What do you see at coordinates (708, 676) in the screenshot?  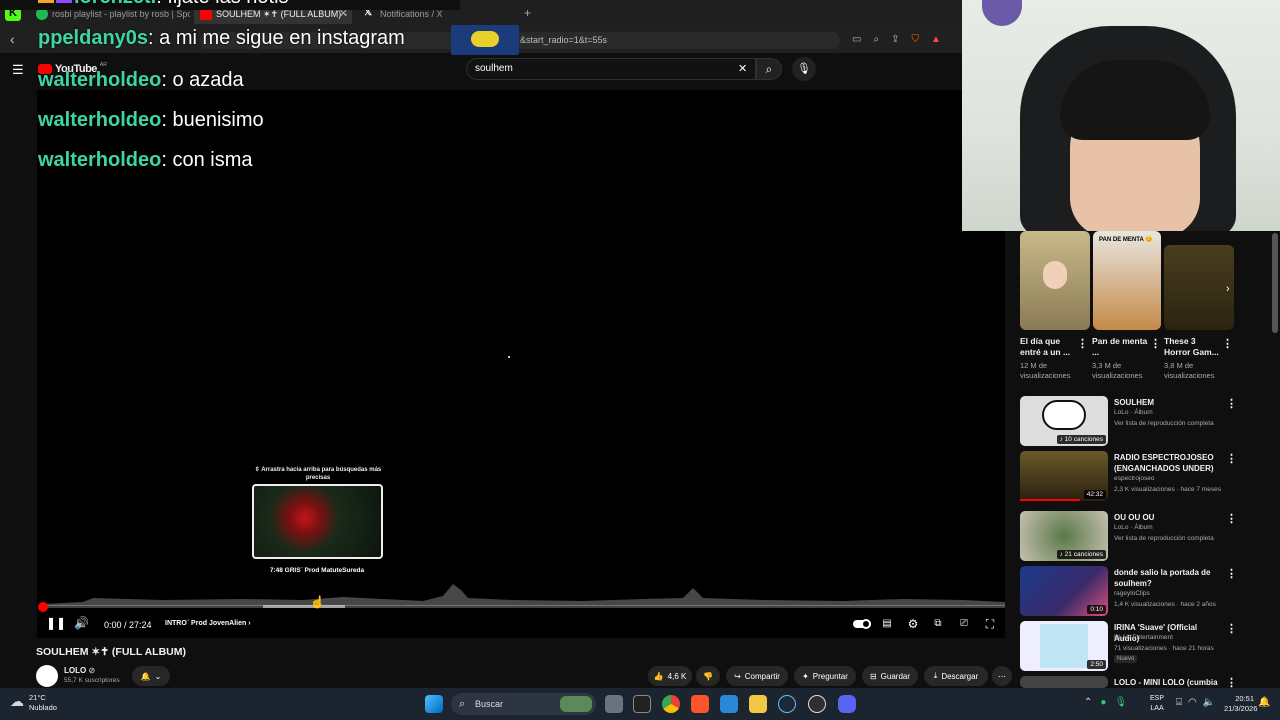 I see `dislike-button: 👎` at bounding box center [708, 676].